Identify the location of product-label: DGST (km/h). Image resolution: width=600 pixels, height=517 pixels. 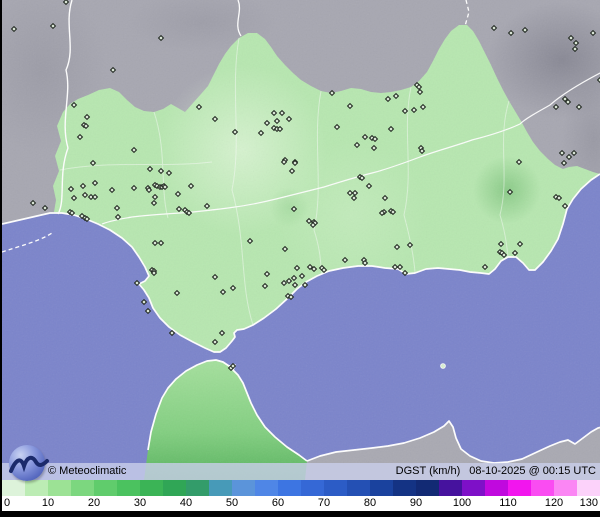
(428, 471).